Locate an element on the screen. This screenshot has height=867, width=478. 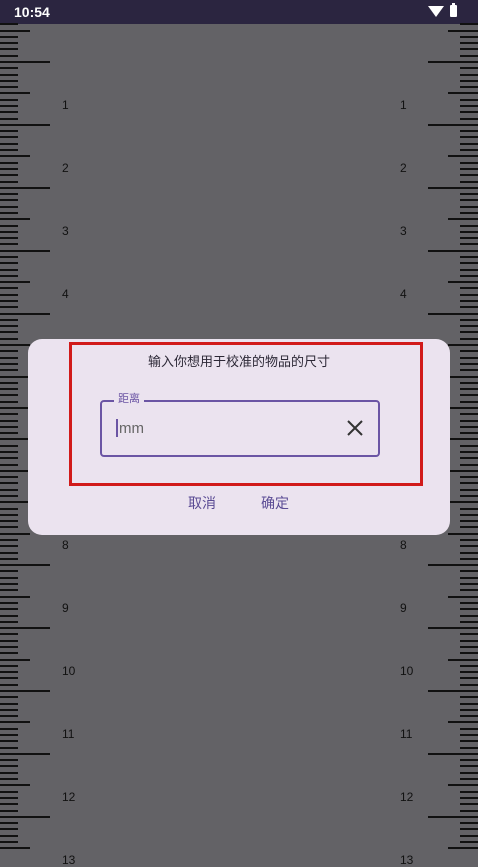
cancel-button: 取消 is located at coordinates (202, 503).